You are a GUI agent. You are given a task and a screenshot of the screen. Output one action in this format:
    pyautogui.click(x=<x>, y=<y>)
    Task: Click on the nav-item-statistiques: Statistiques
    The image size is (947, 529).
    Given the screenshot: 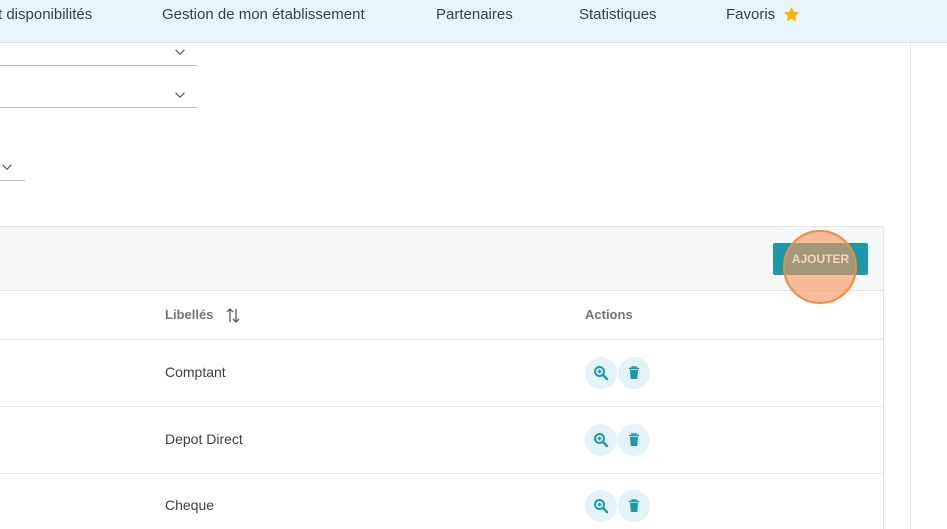 What is the action you would take?
    pyautogui.click(x=618, y=15)
    